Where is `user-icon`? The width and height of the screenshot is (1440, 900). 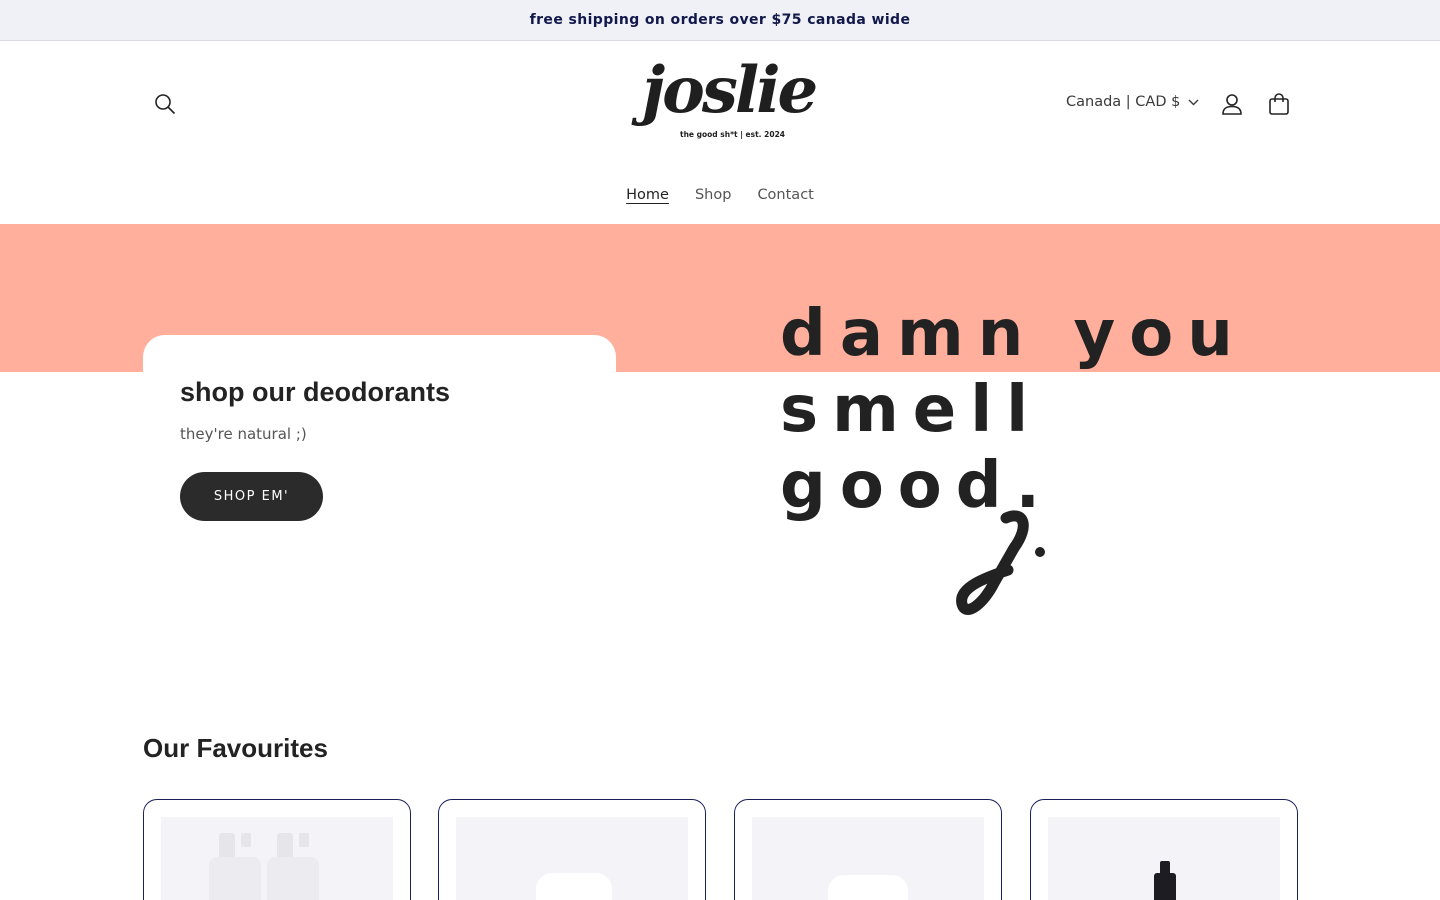 user-icon is located at coordinates (1232, 104).